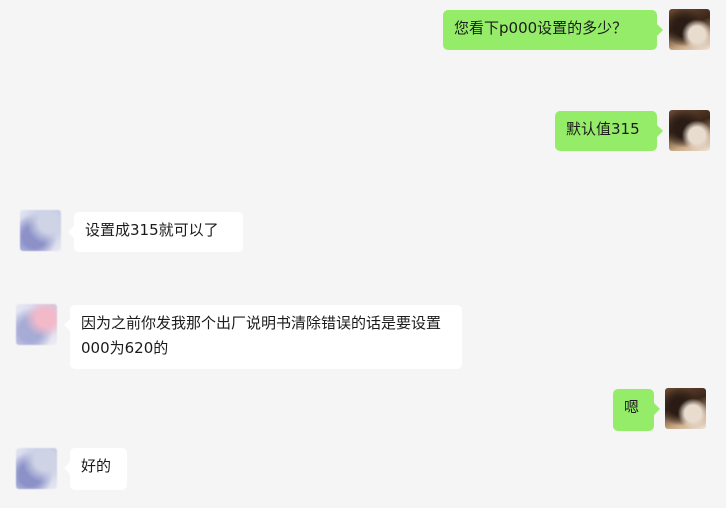 Image resolution: width=726 pixels, height=508 pixels. I want to click on message-bubble: 默认值315, so click(609, 131).